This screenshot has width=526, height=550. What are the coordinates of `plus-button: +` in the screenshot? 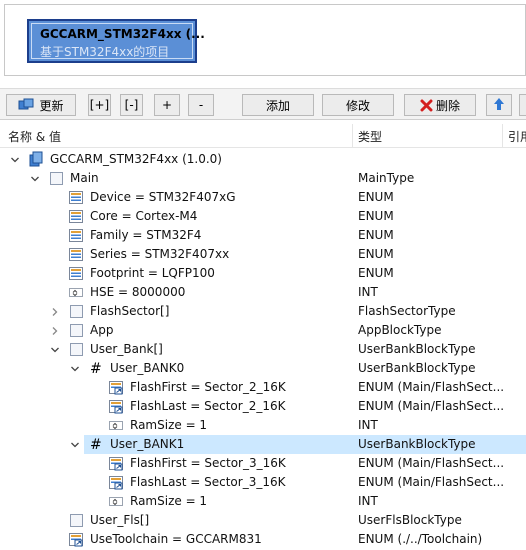 It's located at (167, 105).